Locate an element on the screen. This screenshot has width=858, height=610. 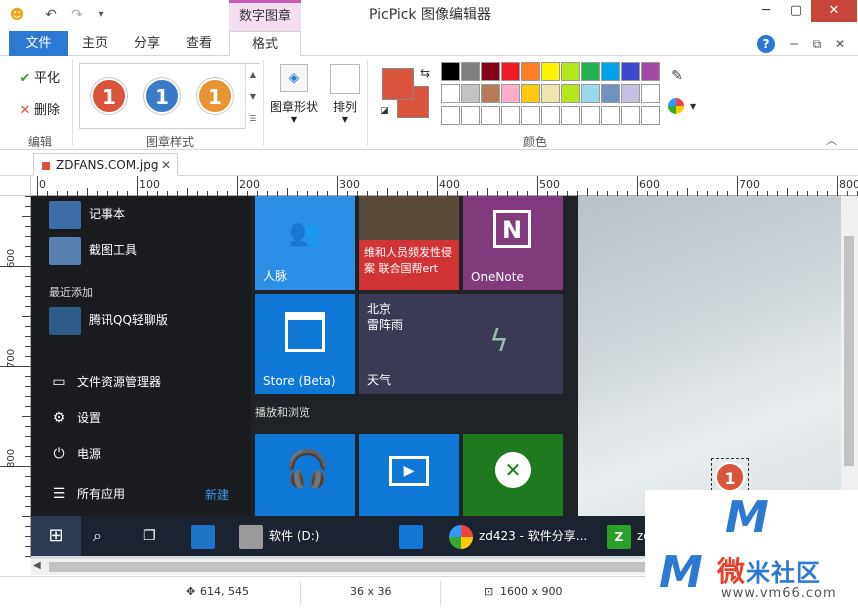
list-item: ⏻ 电源 is located at coordinates (75, 454).